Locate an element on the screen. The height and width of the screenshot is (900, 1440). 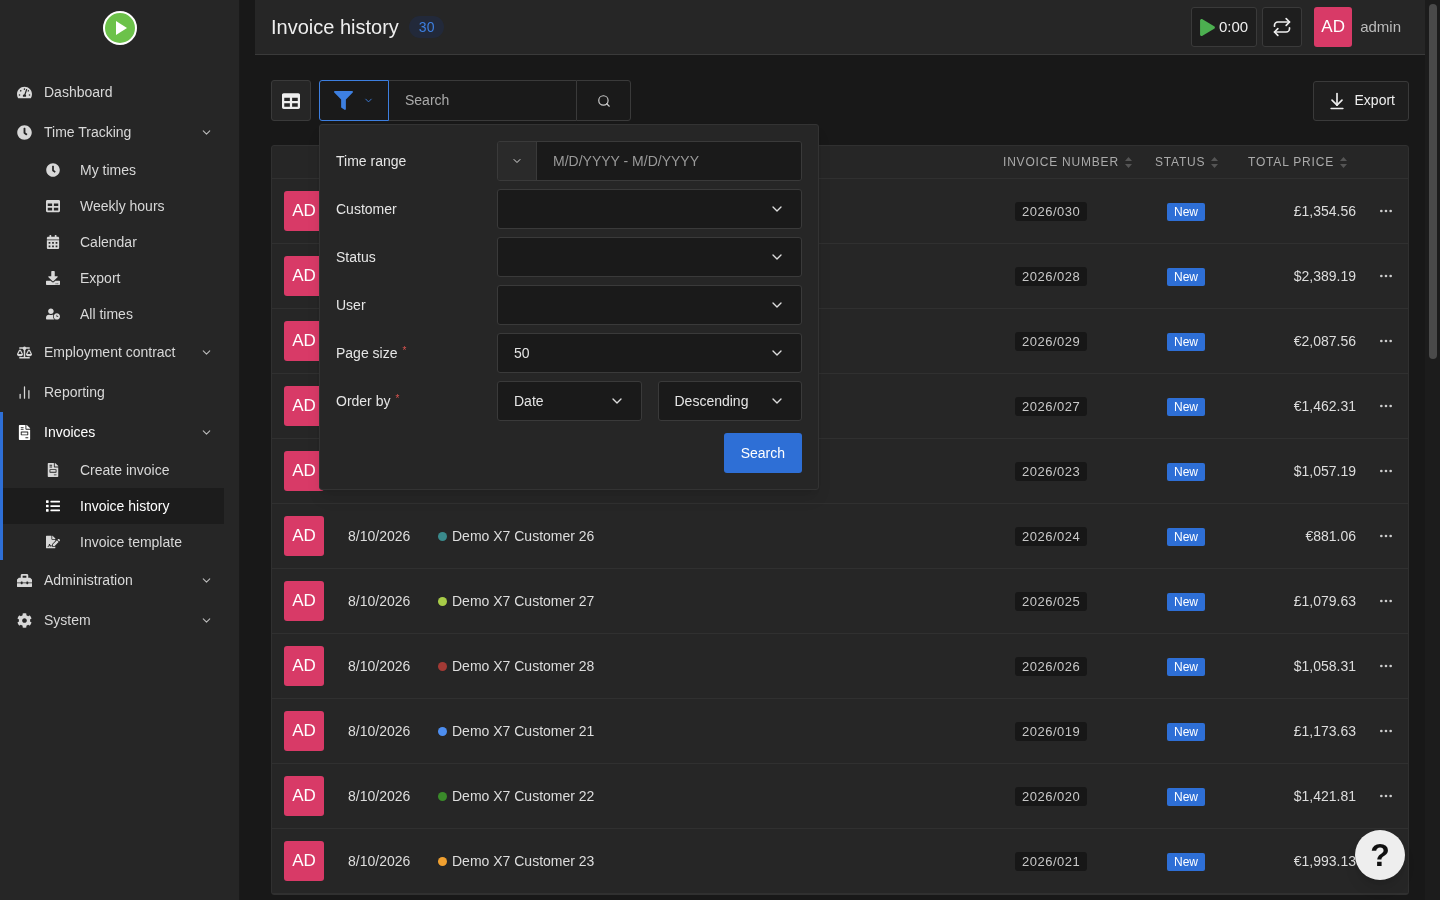
filter-button is located at coordinates (354, 100).